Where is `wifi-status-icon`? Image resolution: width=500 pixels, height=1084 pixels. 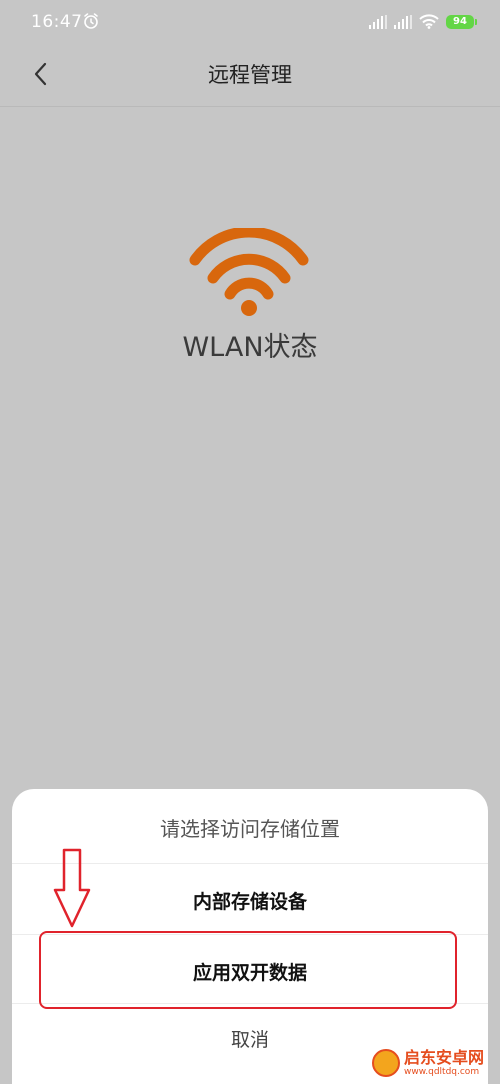 wifi-status-icon is located at coordinates (429, 21).